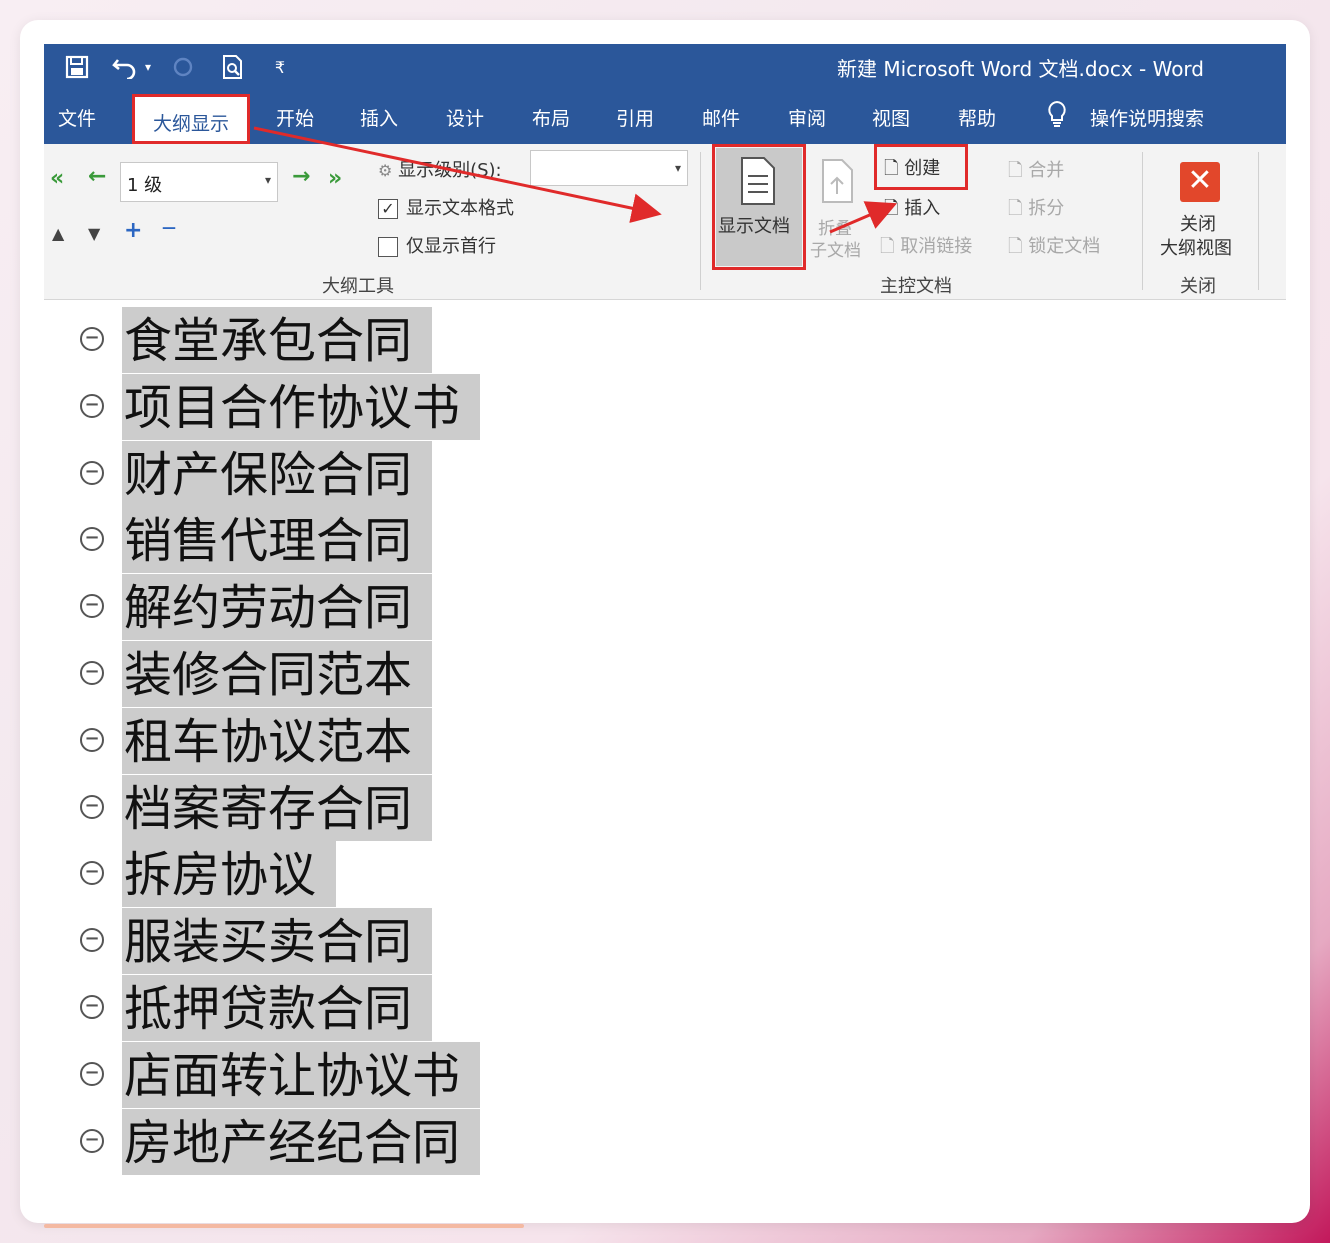 The width and height of the screenshot is (1330, 1243). I want to click on show-first-line-only-checkbox: 仅显示首行, so click(437, 245).